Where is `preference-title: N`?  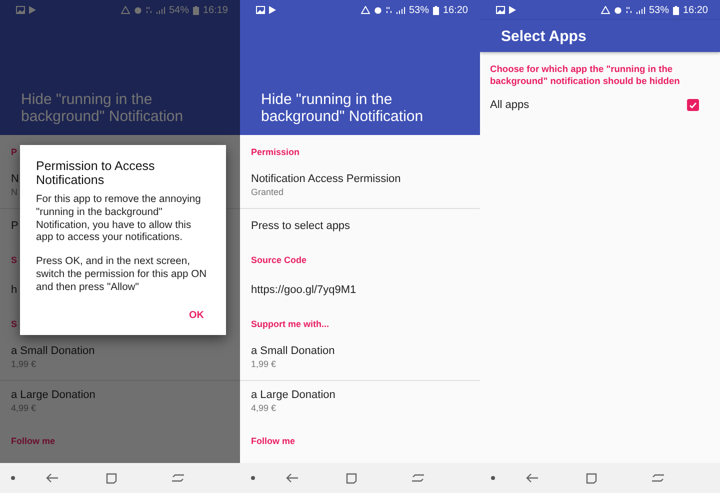
preference-title: N is located at coordinates (15, 179).